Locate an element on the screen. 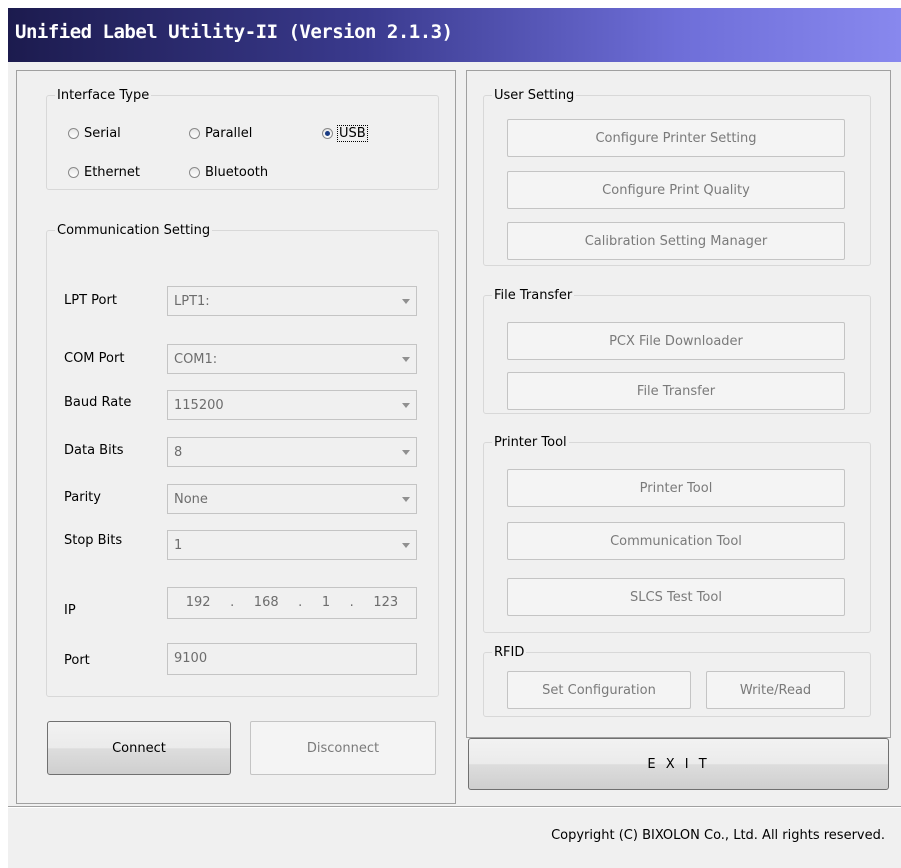 This screenshot has height=868, width=901. disconnect-button: Disconnect is located at coordinates (343, 748).